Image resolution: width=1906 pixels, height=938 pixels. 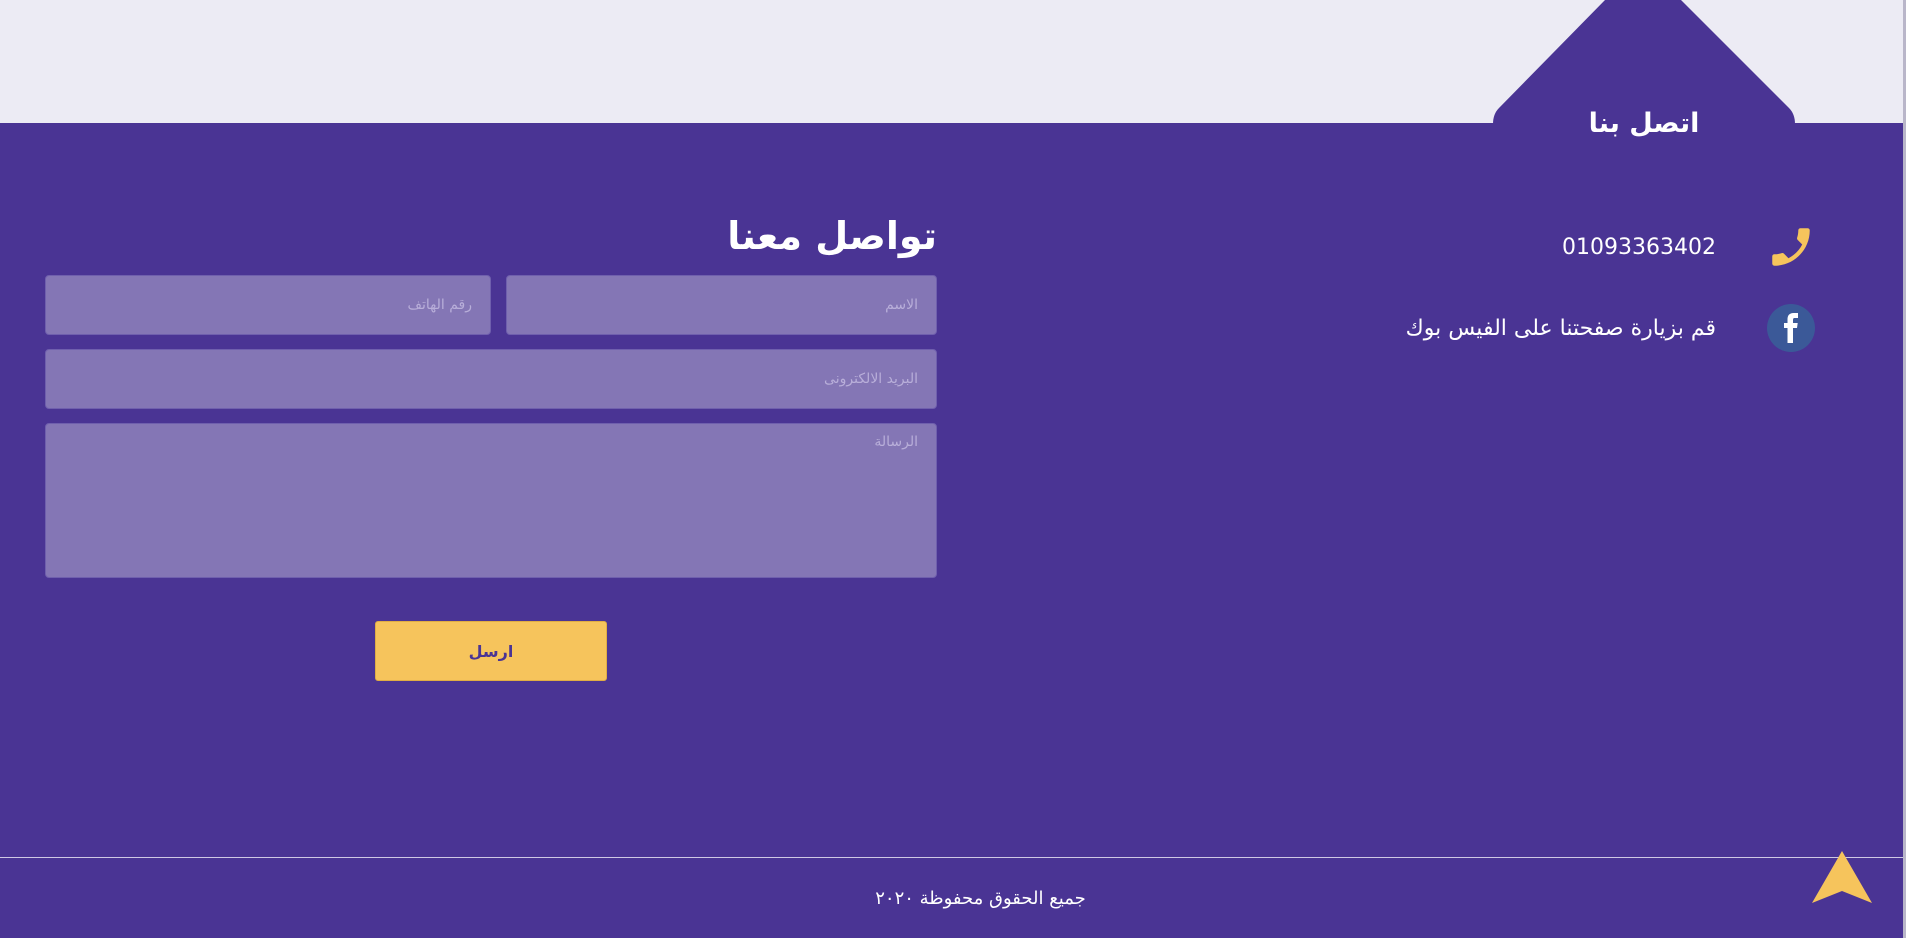 I want to click on section-title: اتصل بنا, so click(x=1644, y=123).